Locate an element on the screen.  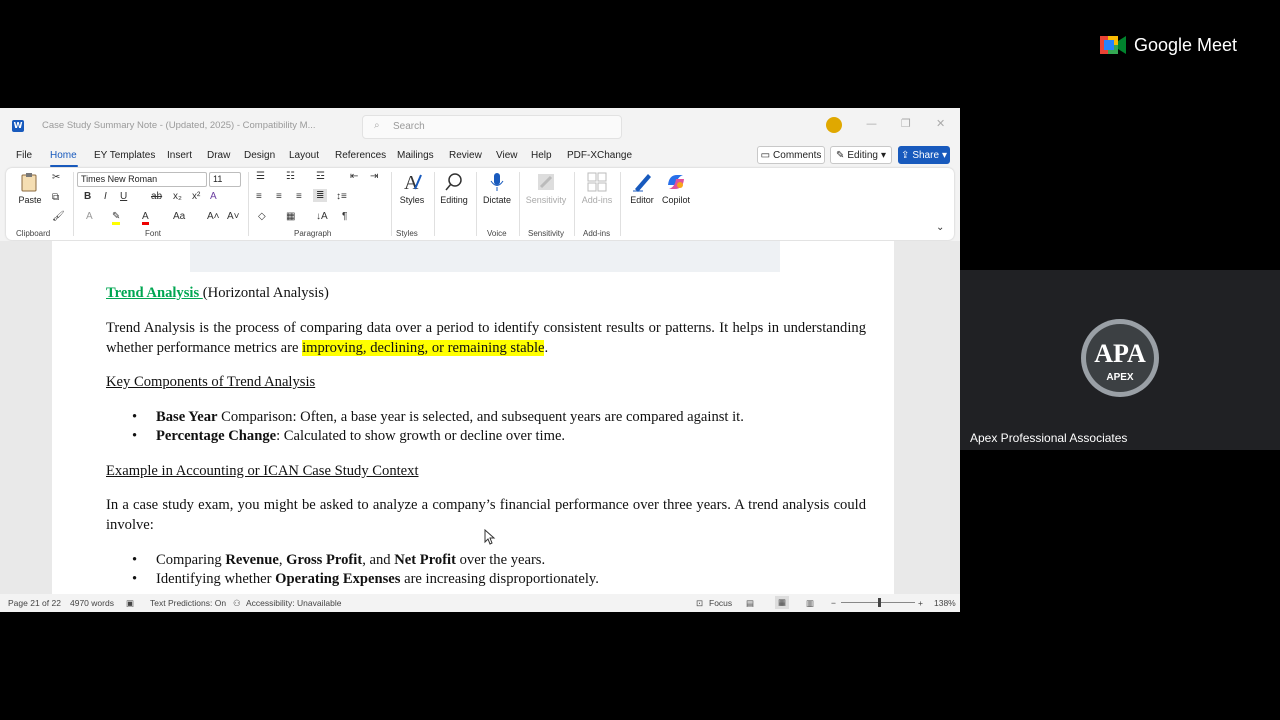
tab-review: Review is located at coordinates (465, 155).